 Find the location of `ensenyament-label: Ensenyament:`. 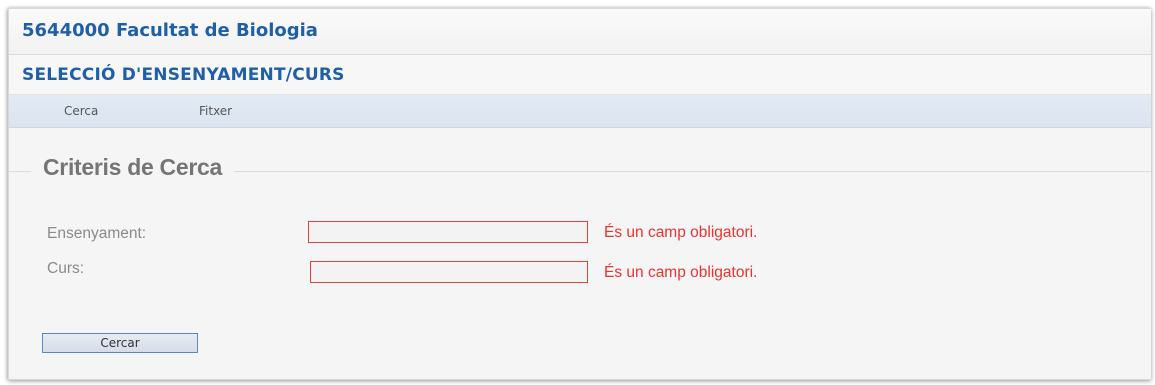

ensenyament-label: Ensenyament: is located at coordinates (97, 233).